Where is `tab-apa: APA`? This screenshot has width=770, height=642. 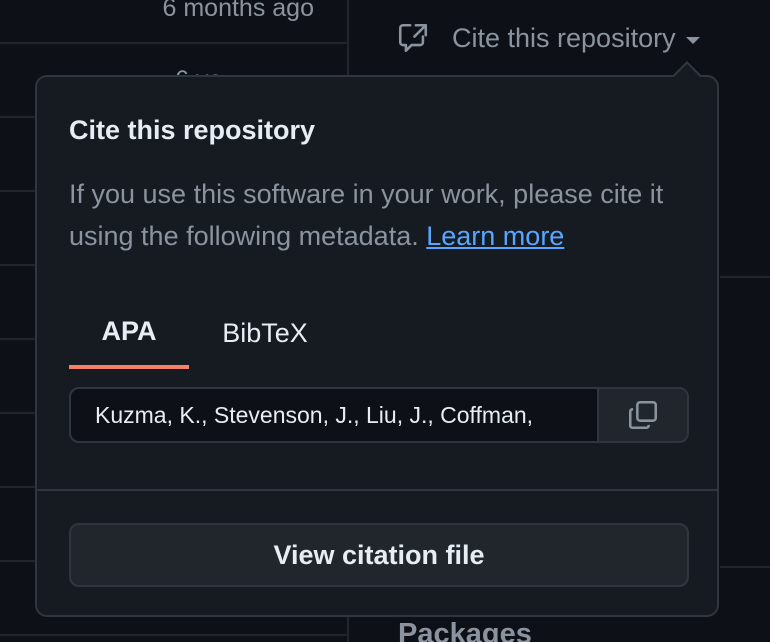
tab-apa: APA is located at coordinates (129, 333).